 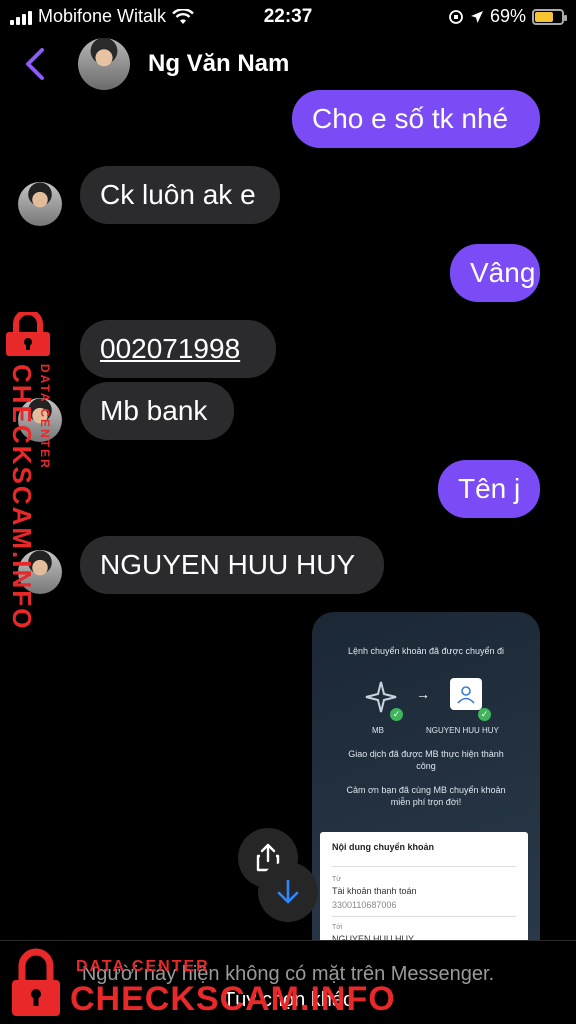 I want to click on arrow-right-icon: →, so click(x=423, y=694).